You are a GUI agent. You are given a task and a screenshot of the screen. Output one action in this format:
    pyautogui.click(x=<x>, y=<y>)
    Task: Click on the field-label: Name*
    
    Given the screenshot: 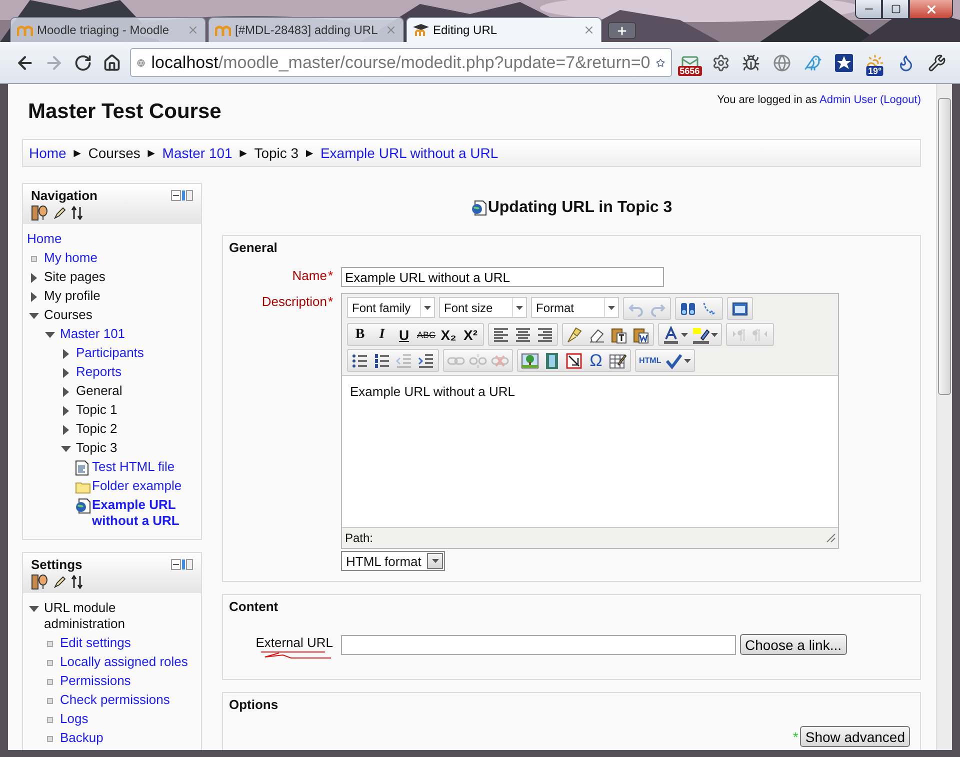 What is the action you would take?
    pyautogui.click(x=312, y=275)
    